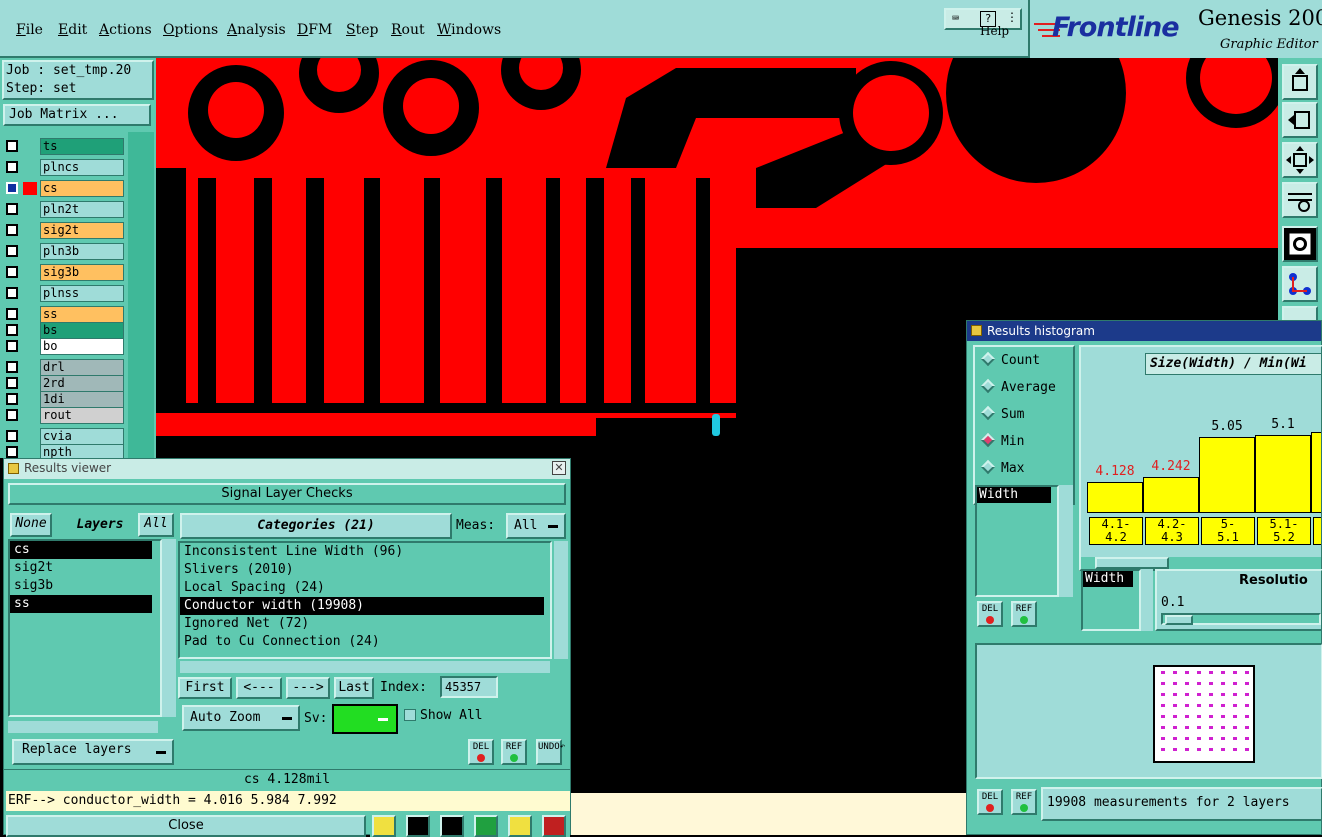 The image size is (1322, 837). I want to click on next-button: --->, so click(308, 688).